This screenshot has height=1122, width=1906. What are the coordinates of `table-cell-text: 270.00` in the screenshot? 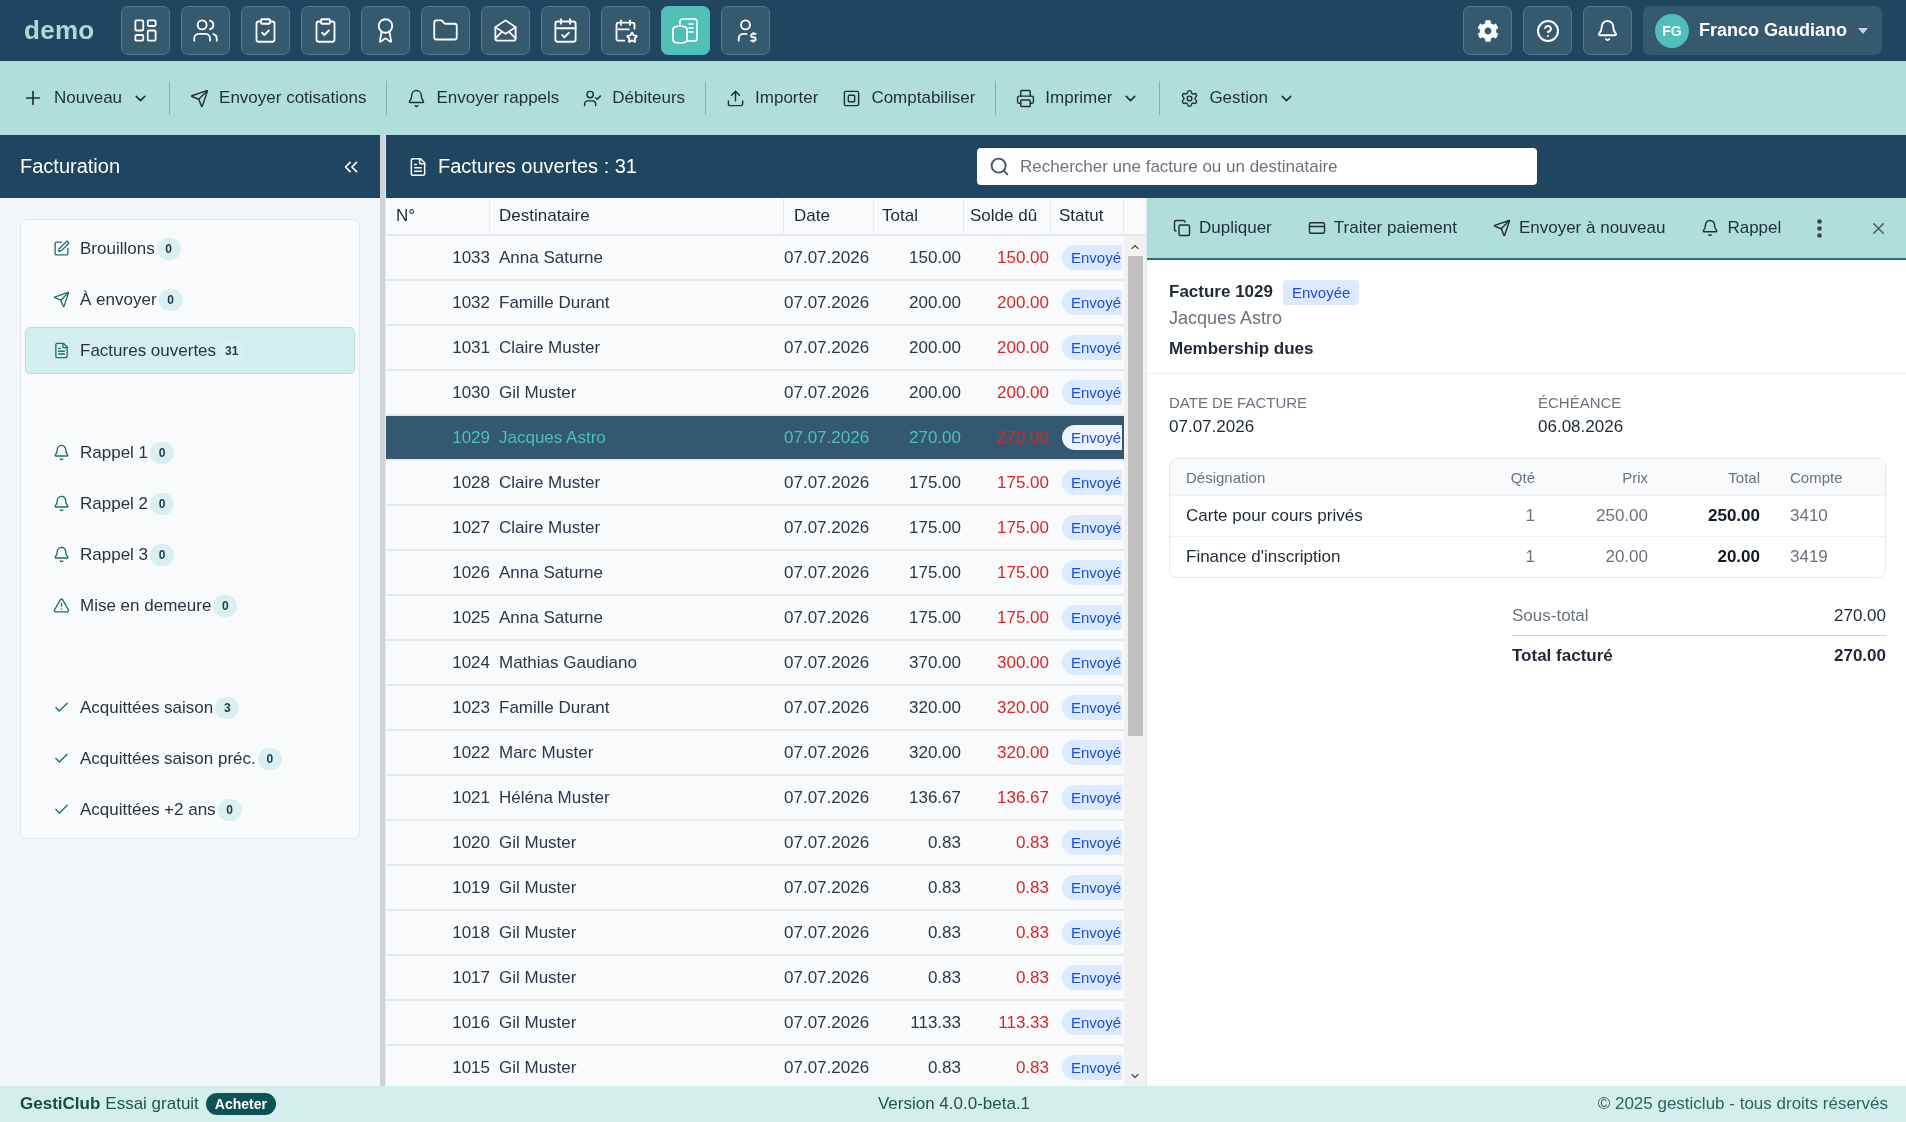 It's located at (1023, 437).